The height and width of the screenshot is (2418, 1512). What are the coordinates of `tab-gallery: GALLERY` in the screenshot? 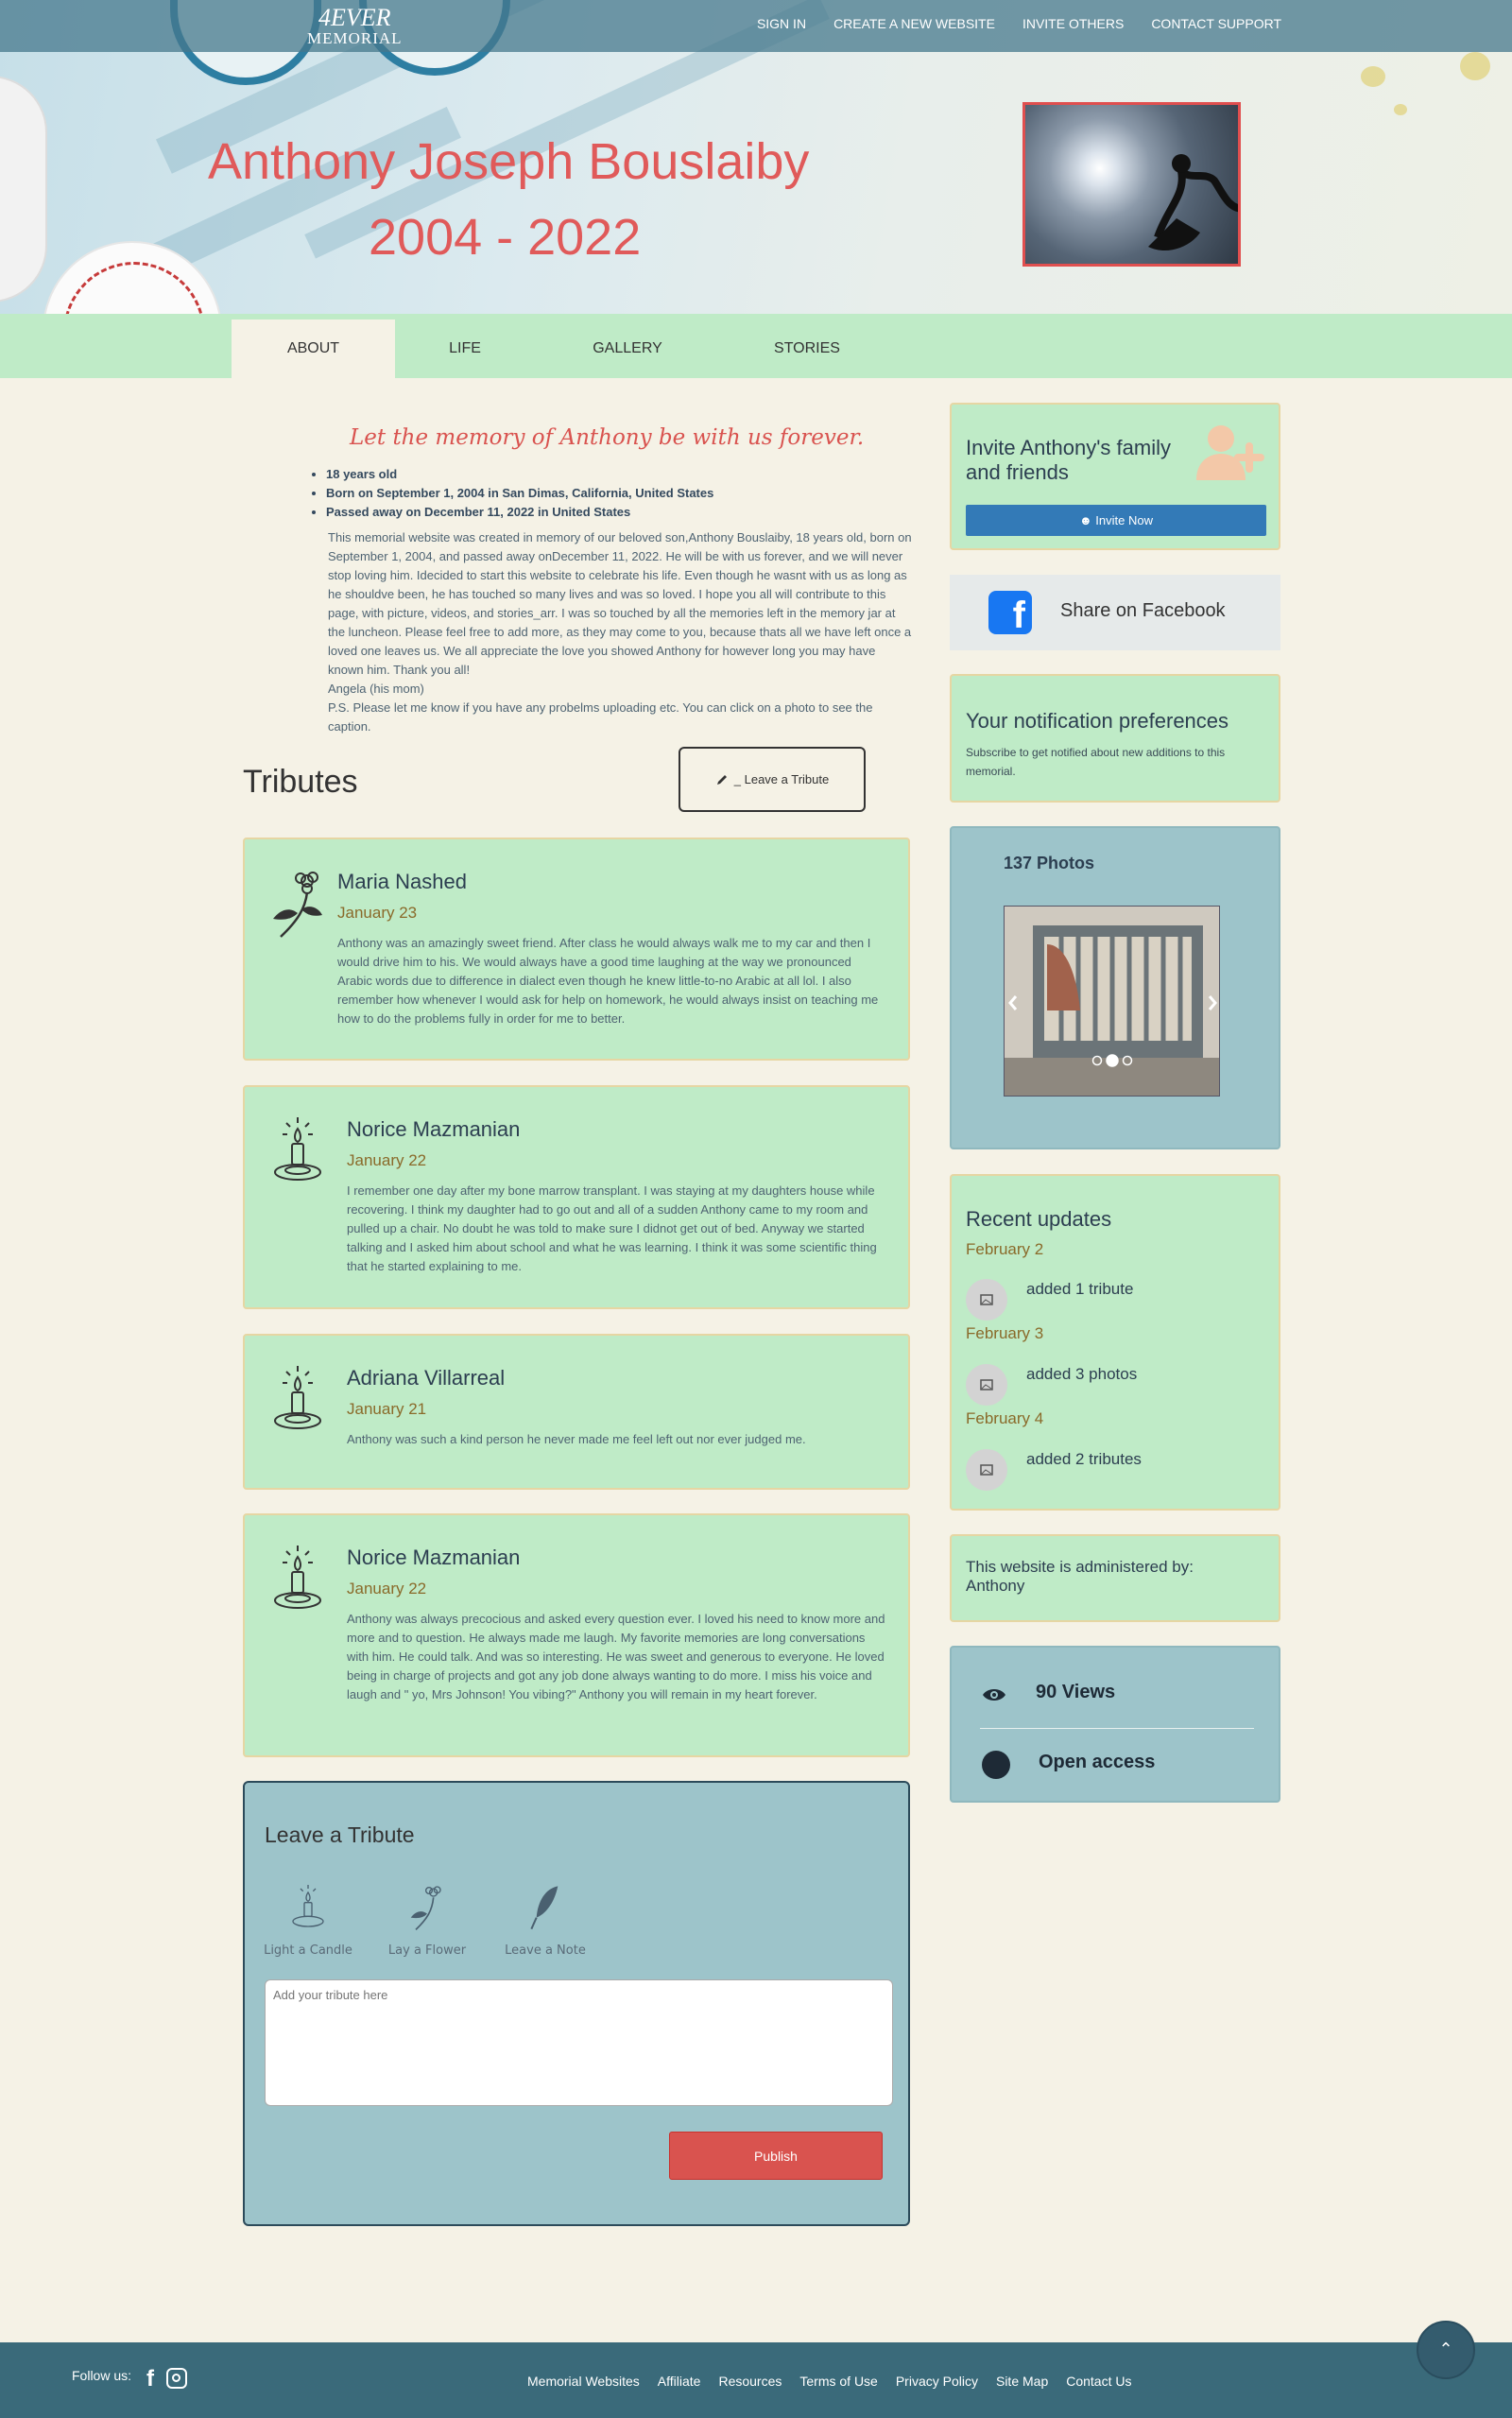 It's located at (627, 349).